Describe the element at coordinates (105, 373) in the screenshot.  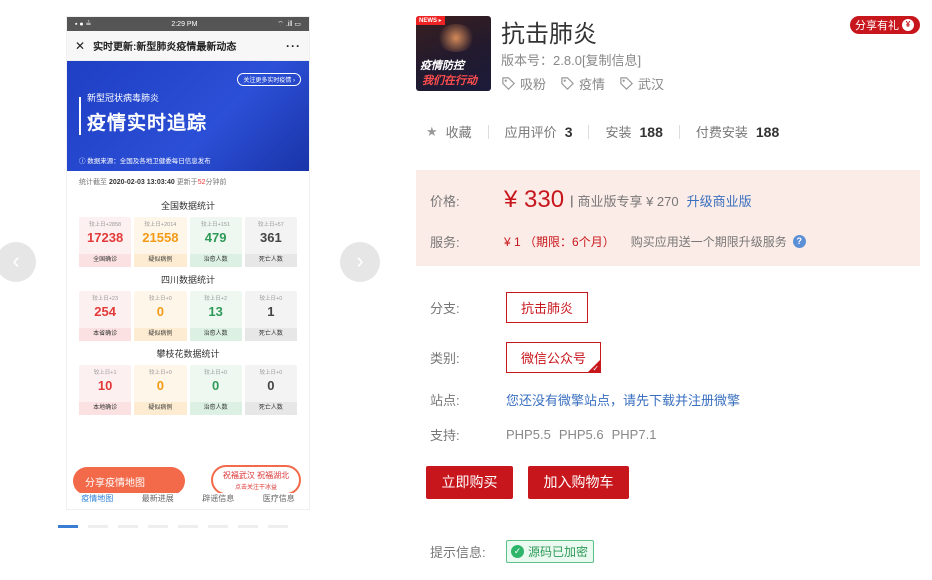
I see `stat-delta: 较上日+1` at that location.